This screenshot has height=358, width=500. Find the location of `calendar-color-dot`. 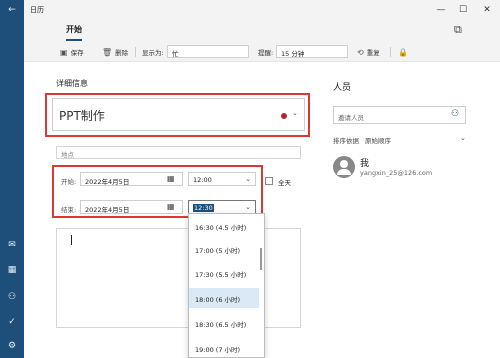

calendar-color-dot is located at coordinates (284, 116).